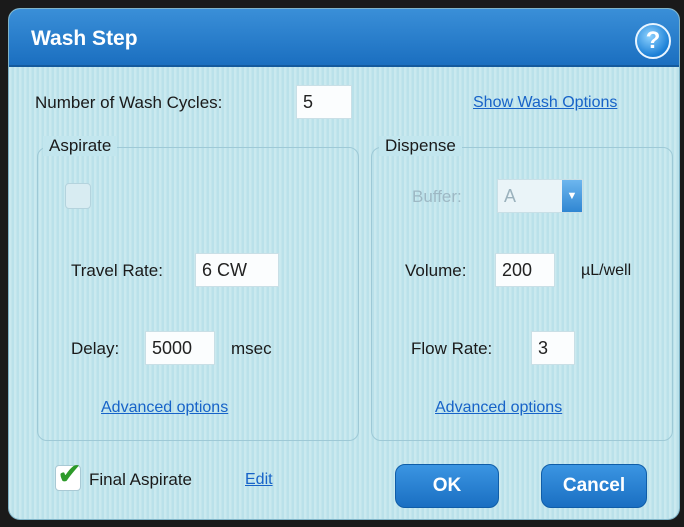  What do you see at coordinates (84, 38) in the screenshot?
I see `dialog-title: Wash Step` at bounding box center [84, 38].